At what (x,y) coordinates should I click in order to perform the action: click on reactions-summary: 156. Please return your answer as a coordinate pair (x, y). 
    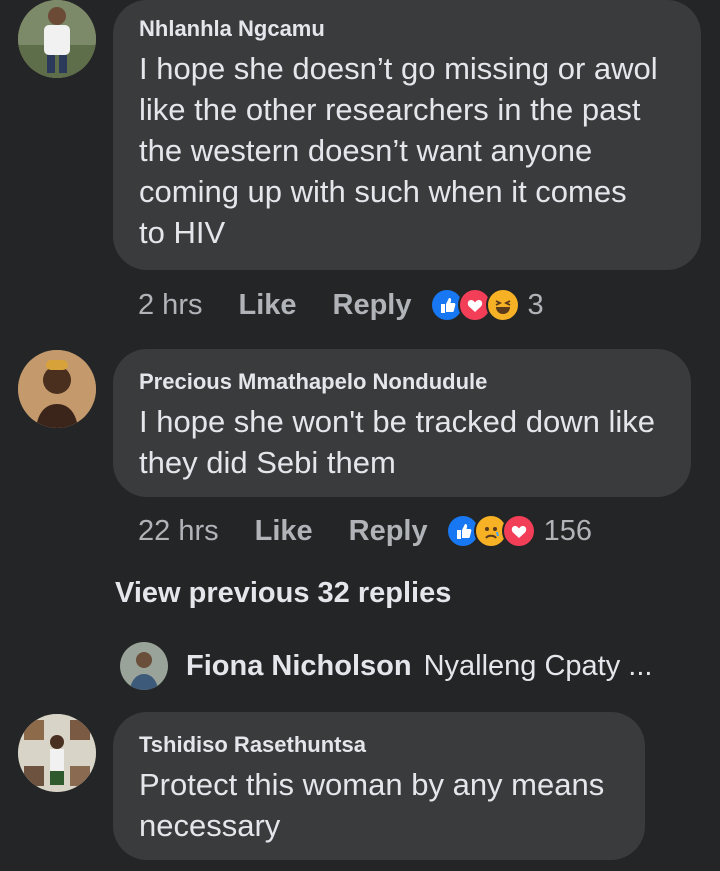
    Looking at the image, I should click on (519, 531).